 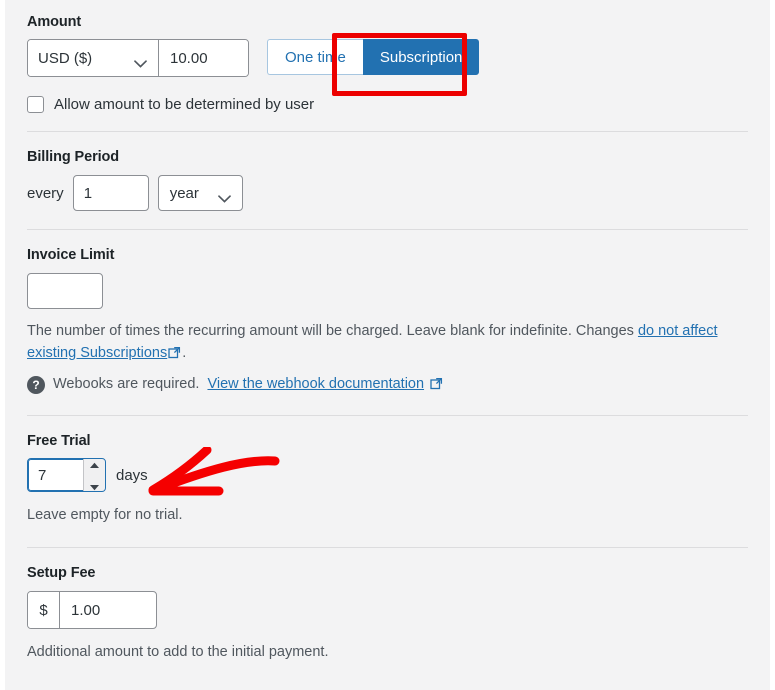 I want to click on free-trial-label: Free Trial, so click(x=59, y=441).